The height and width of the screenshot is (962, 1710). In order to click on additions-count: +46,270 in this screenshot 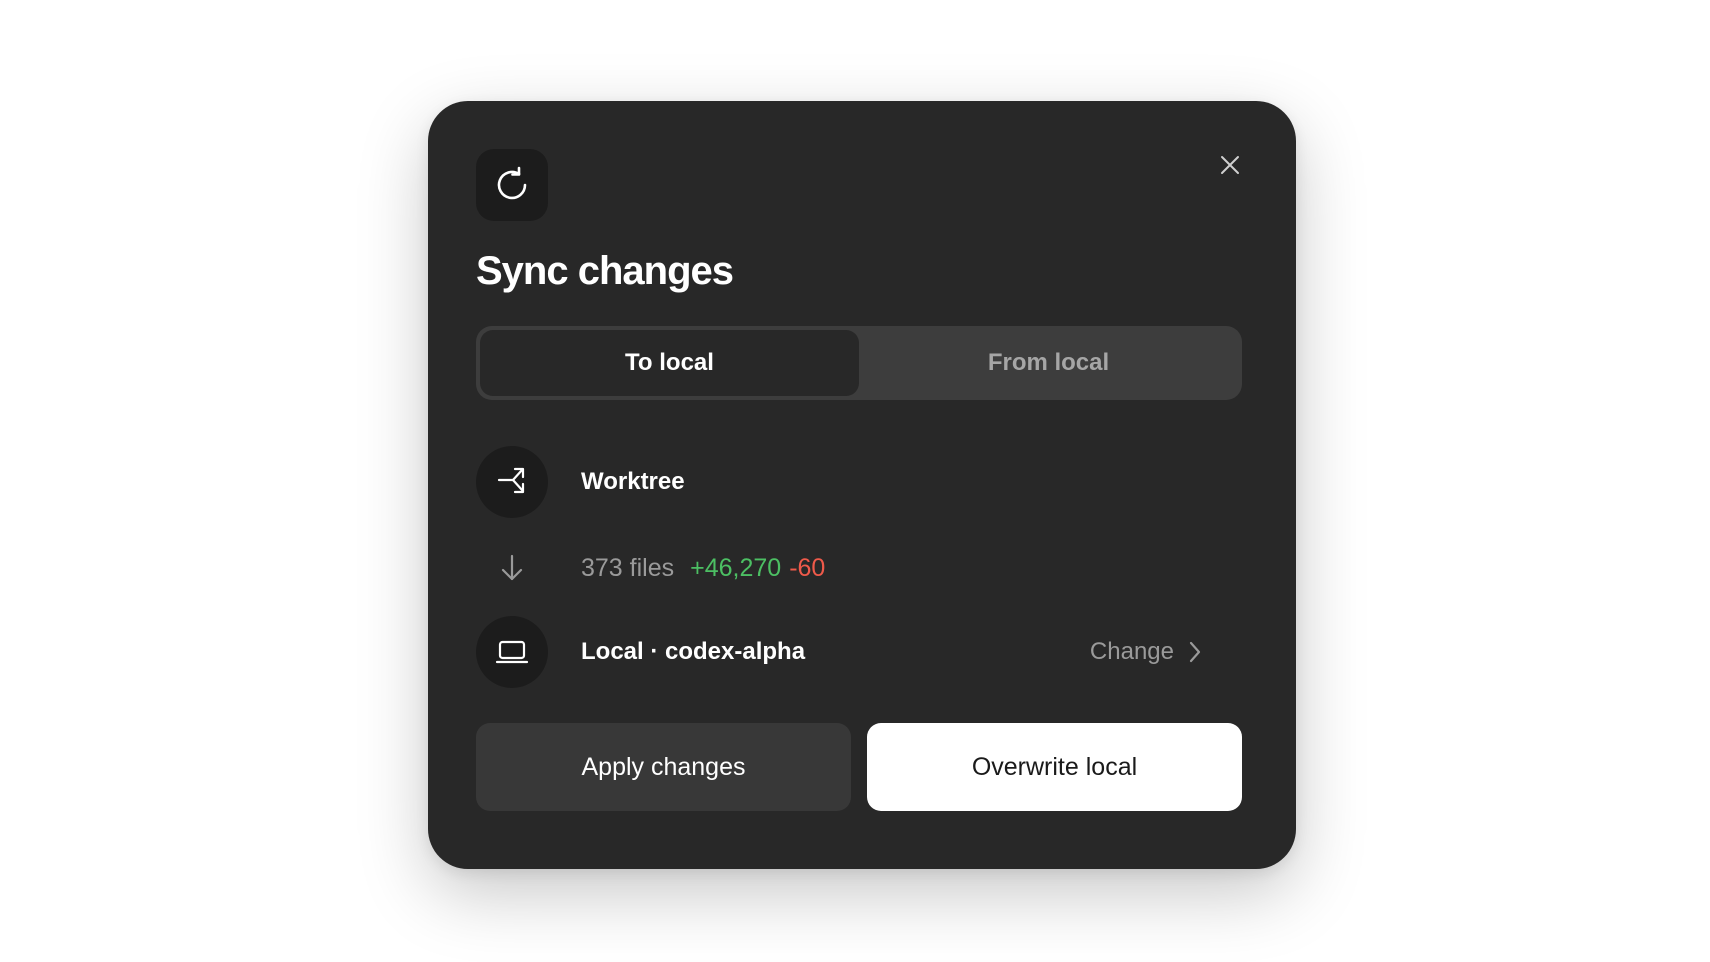, I will do `click(736, 567)`.